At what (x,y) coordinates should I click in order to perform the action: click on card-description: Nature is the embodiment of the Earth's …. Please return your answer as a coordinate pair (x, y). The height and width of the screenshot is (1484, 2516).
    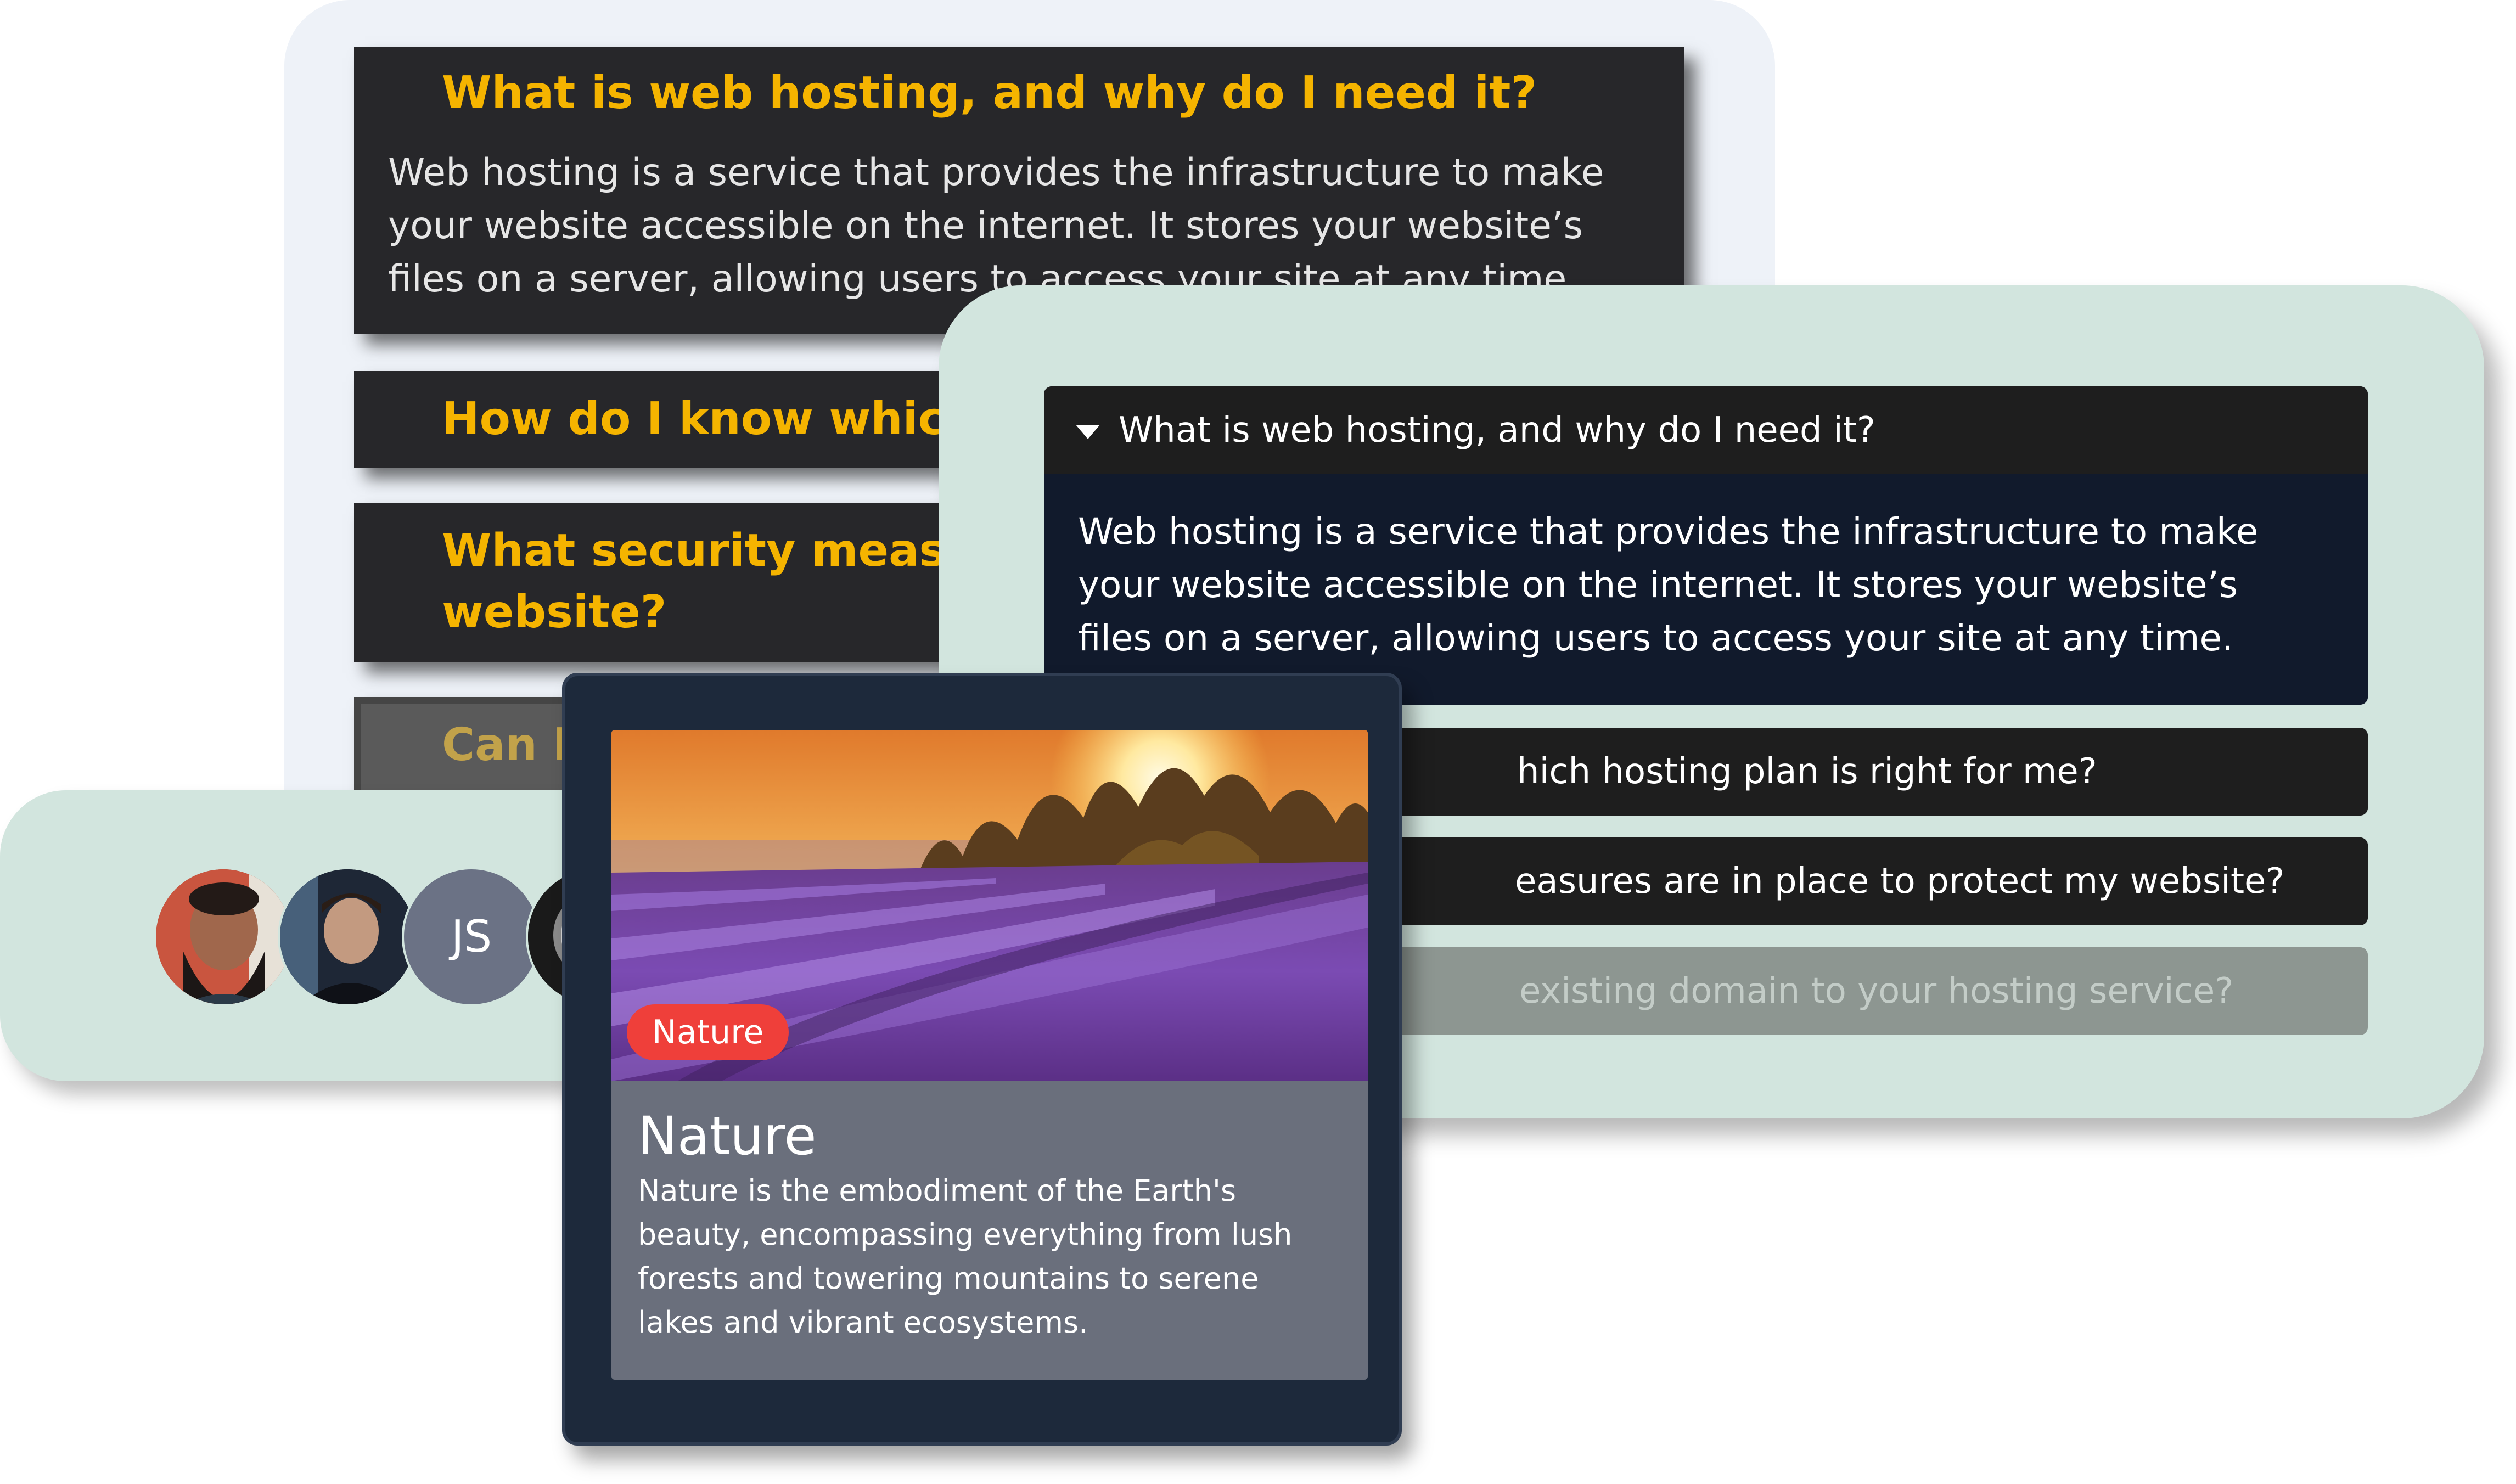
    Looking at the image, I should click on (965, 1256).